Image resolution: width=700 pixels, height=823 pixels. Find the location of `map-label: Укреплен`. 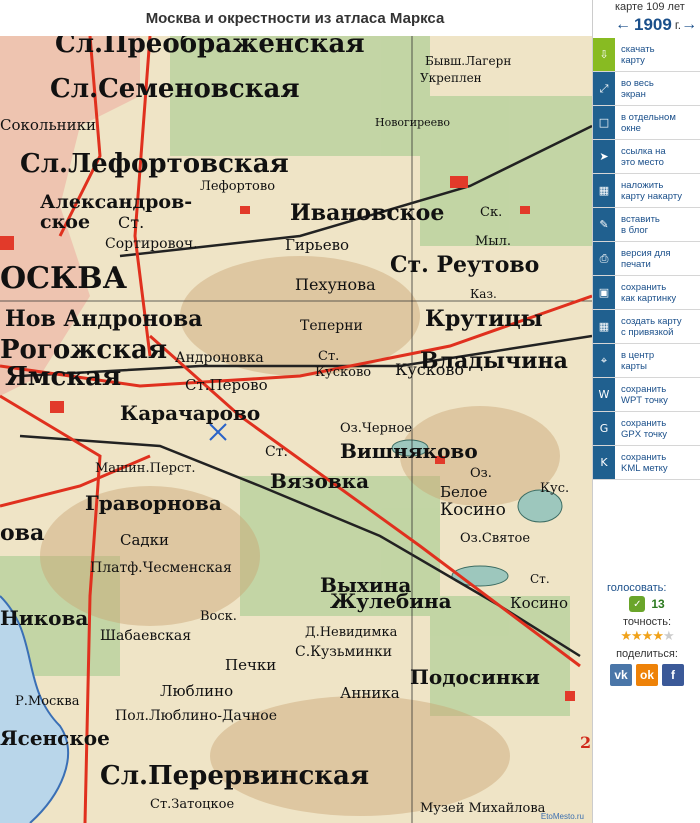

map-label: Укреплен is located at coordinates (451, 78).